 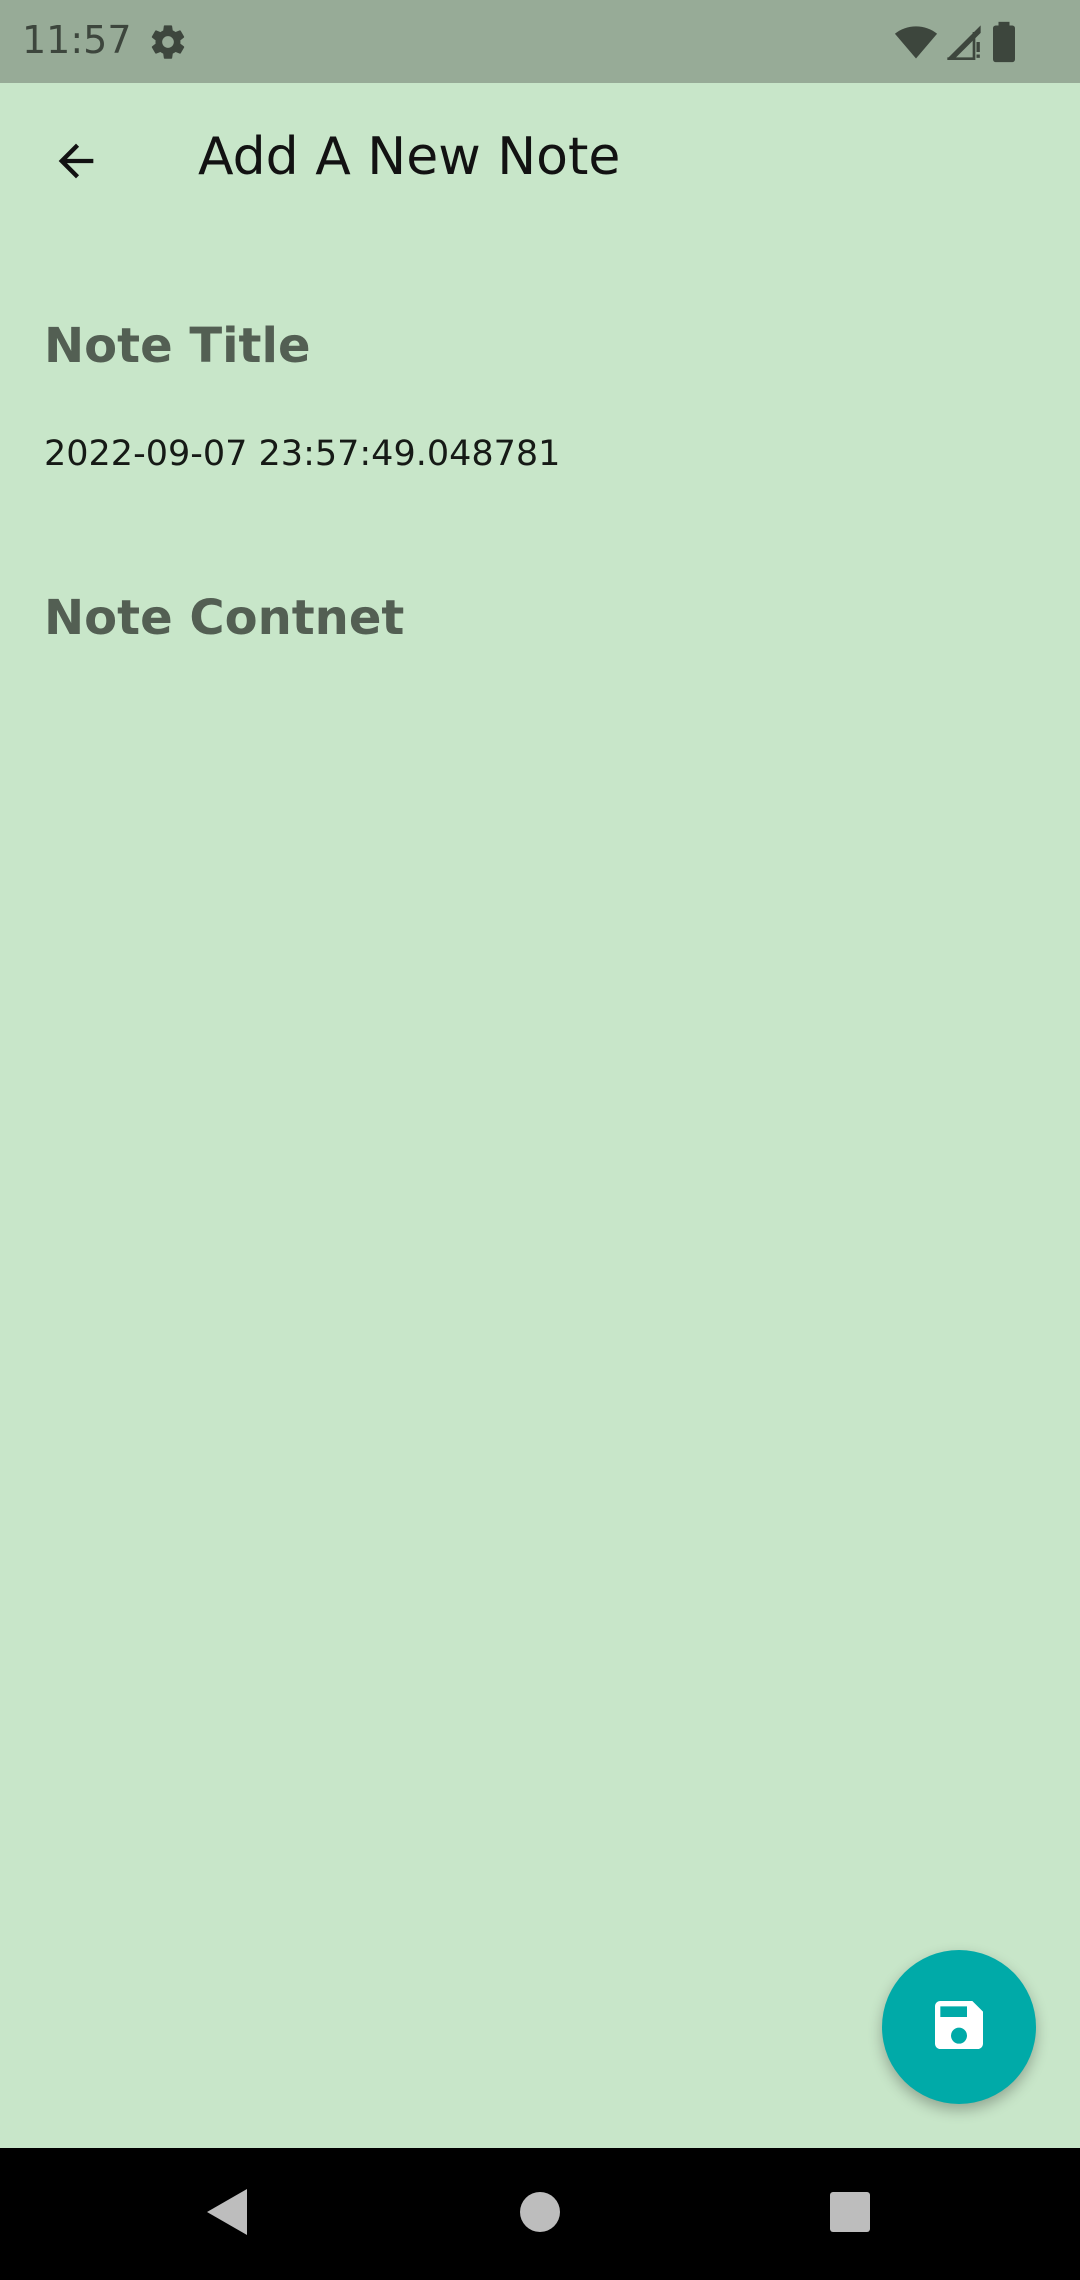 I want to click on status-icons, so click(x=956, y=44).